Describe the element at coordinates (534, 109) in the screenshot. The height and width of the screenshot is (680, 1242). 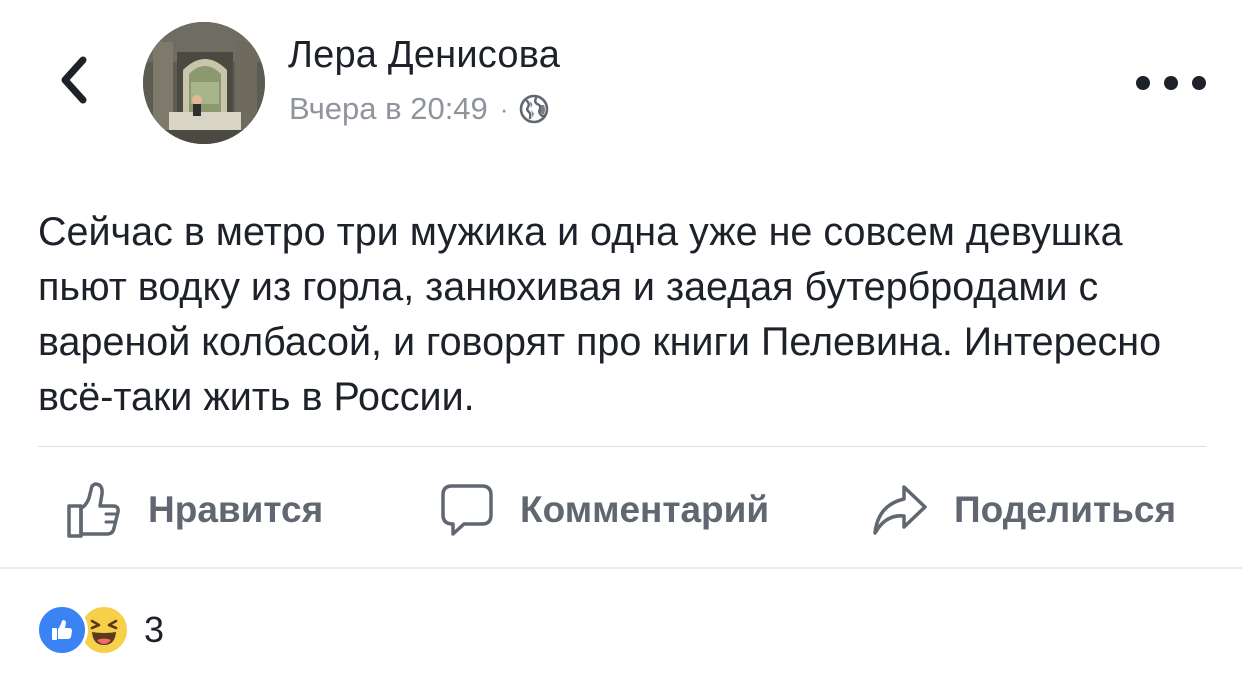
I see `globe-icon` at that location.